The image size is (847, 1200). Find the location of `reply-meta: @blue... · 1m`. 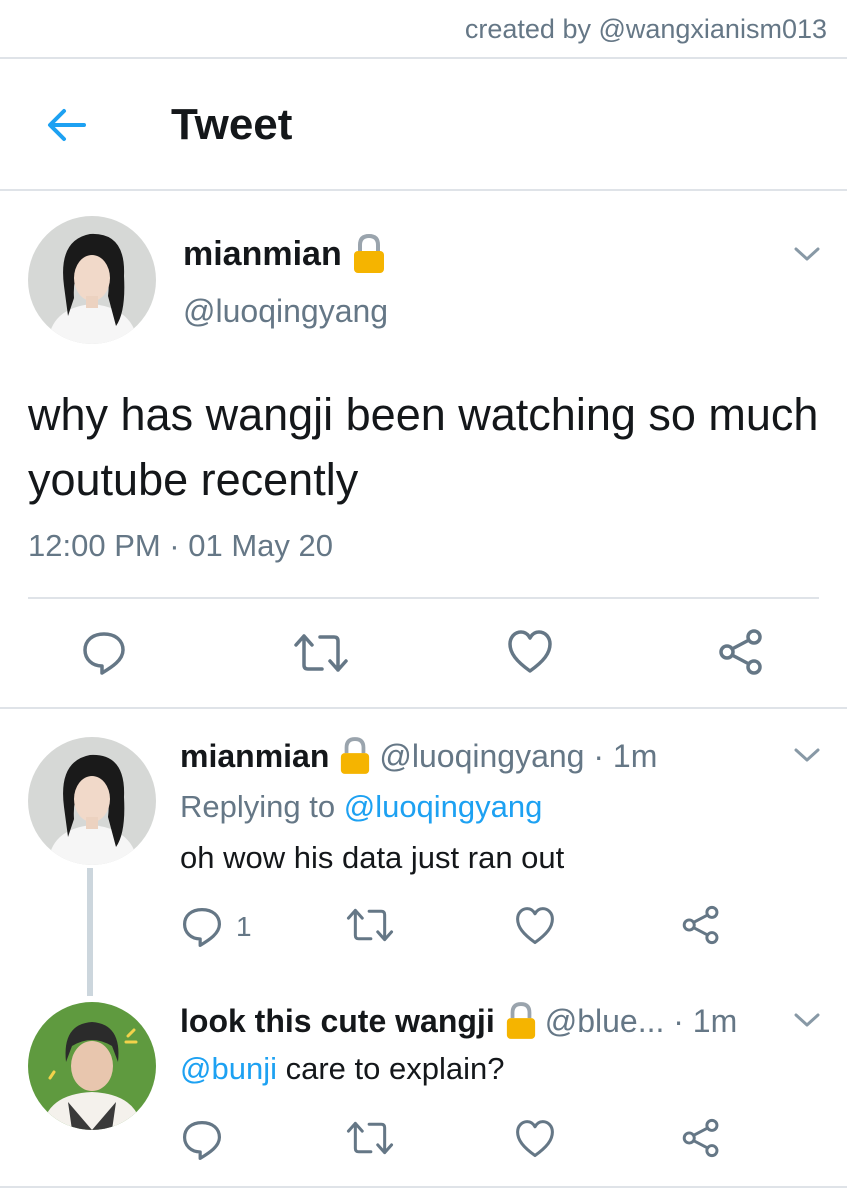

reply-meta: @blue... · 1m is located at coordinates (641, 1020).